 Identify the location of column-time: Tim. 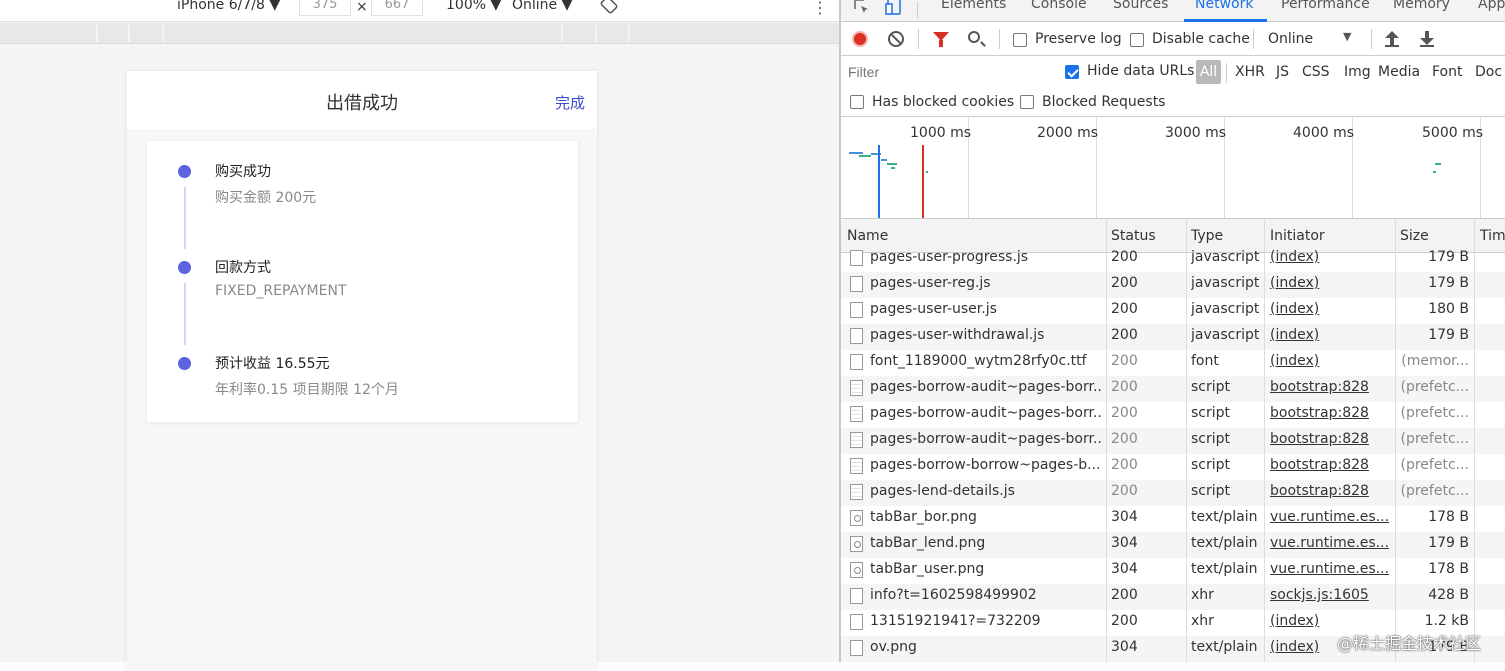
(1492, 236).